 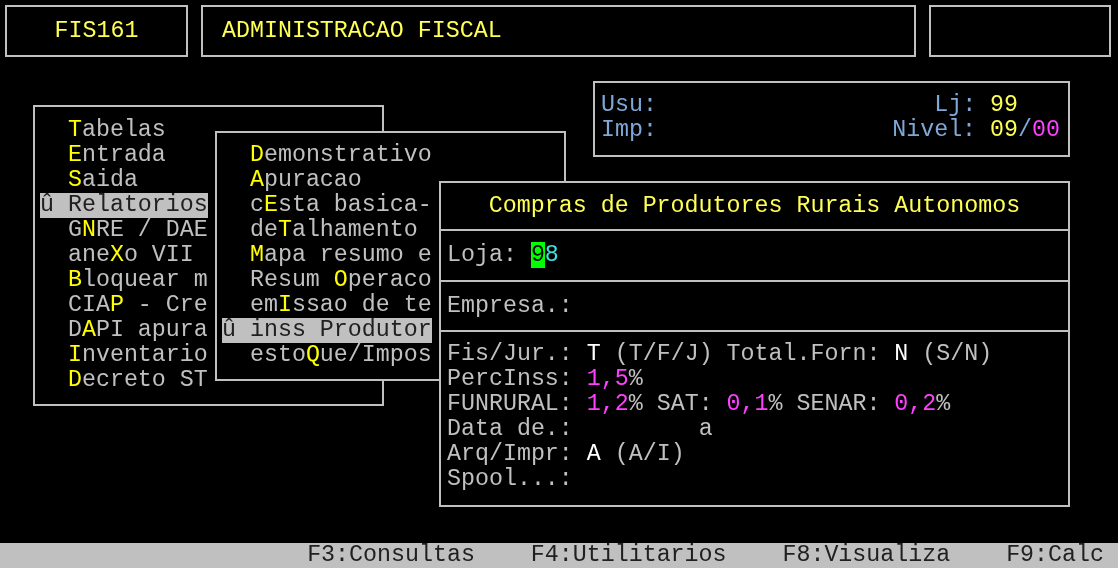 What do you see at coordinates (957, 354) in the screenshot?
I see `option-hint: (S/N)` at bounding box center [957, 354].